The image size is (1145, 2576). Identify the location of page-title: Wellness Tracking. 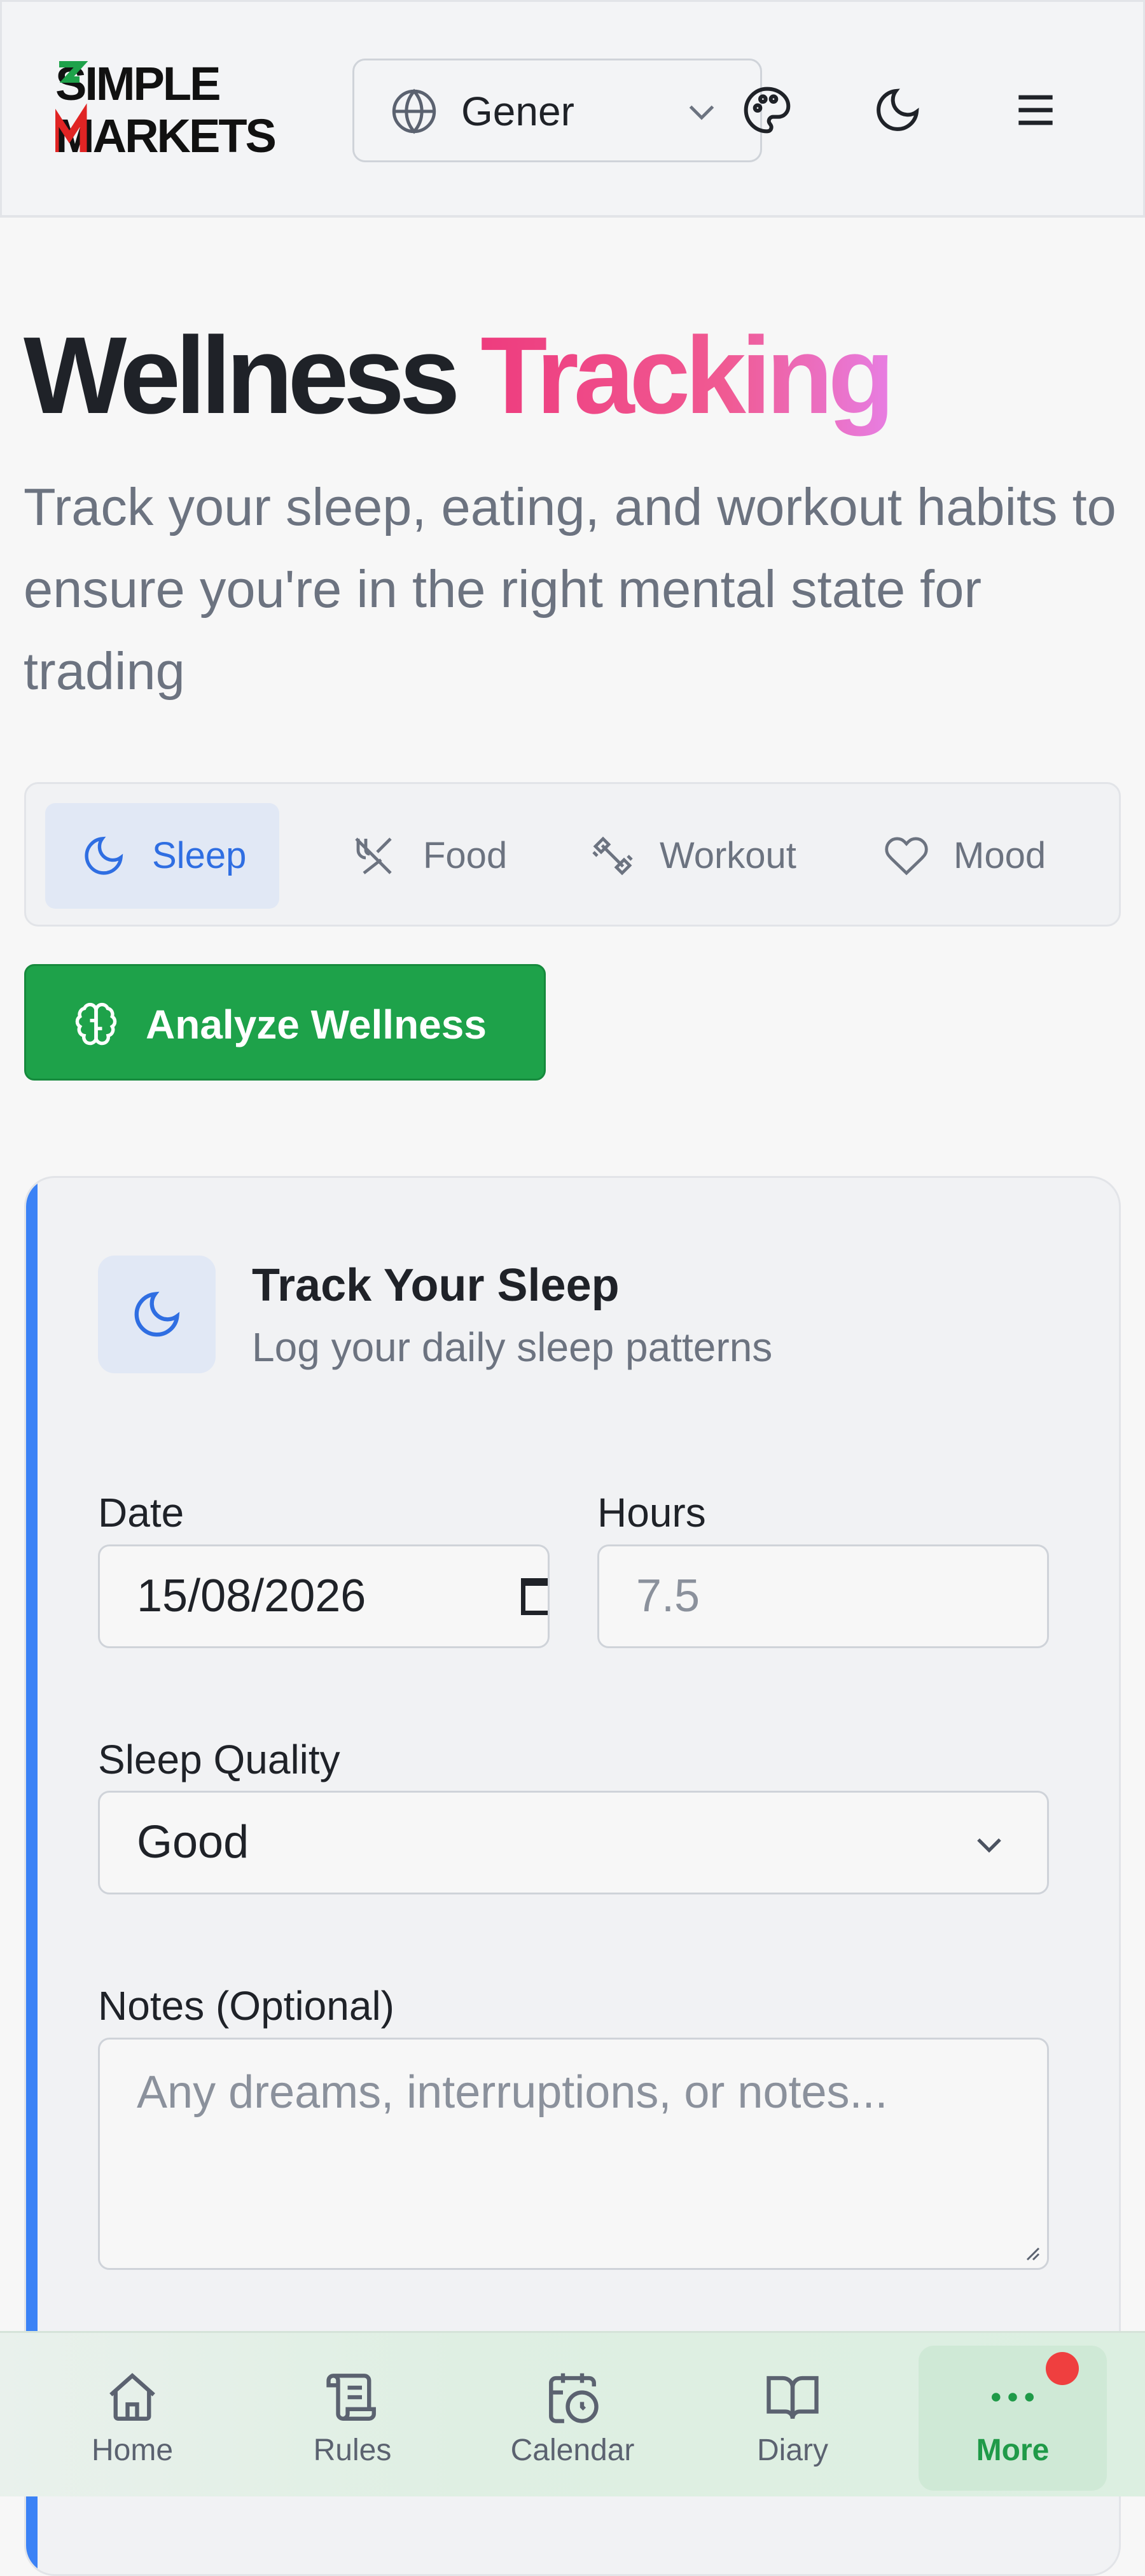
(459, 375).